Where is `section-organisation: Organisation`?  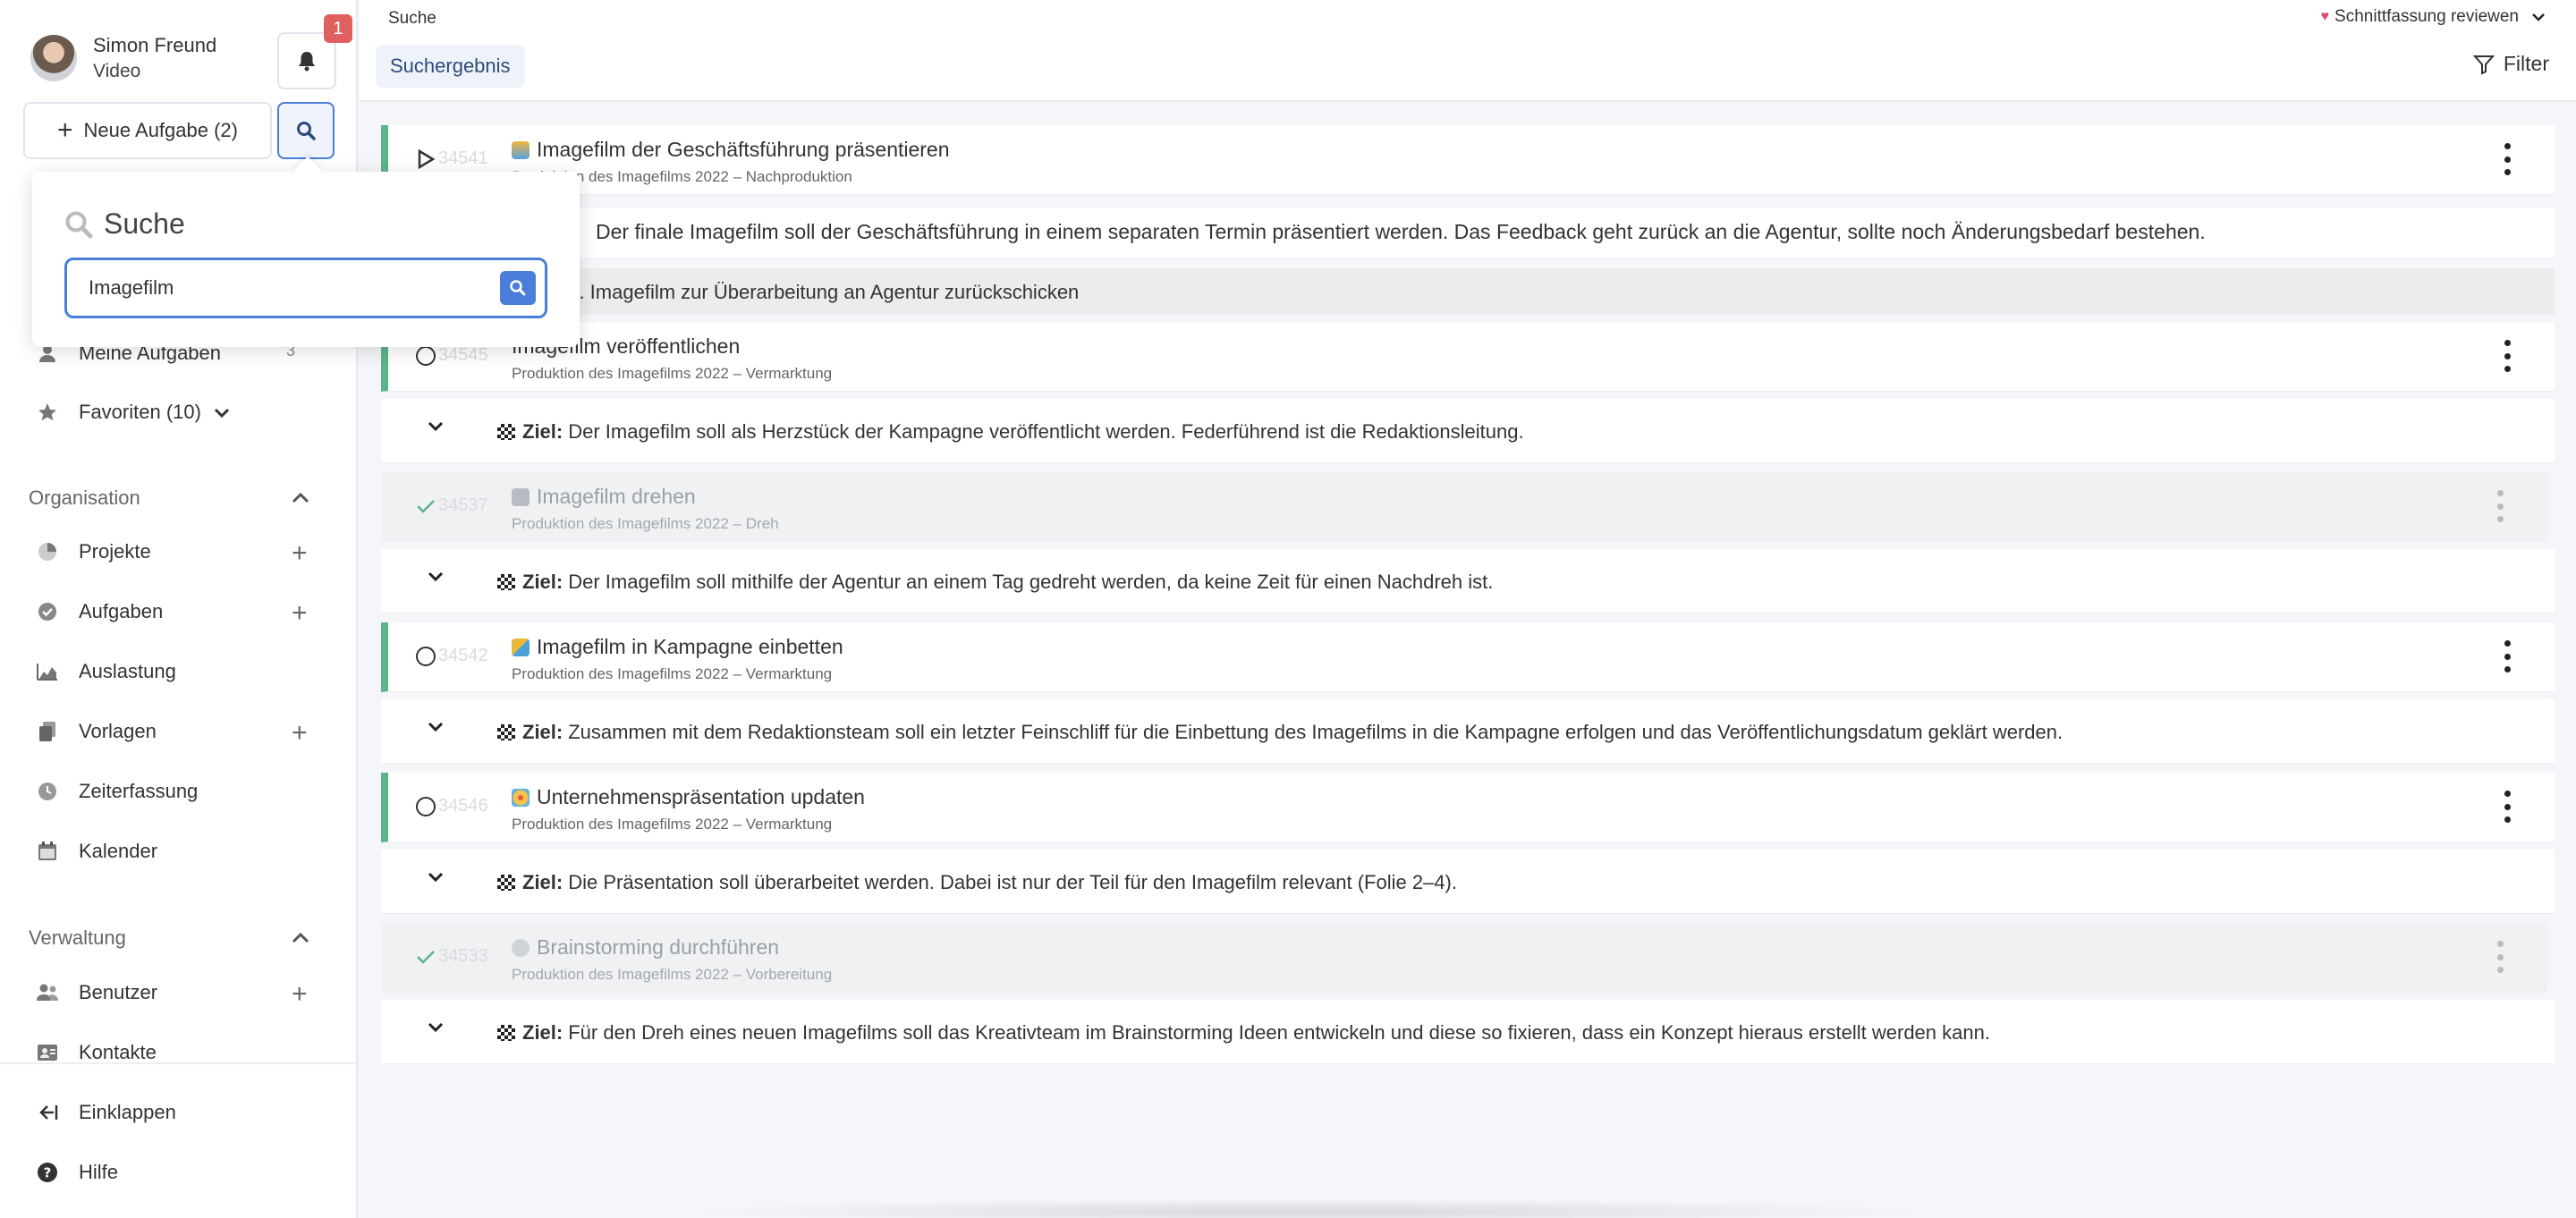
section-organisation: Organisation is located at coordinates (84, 498).